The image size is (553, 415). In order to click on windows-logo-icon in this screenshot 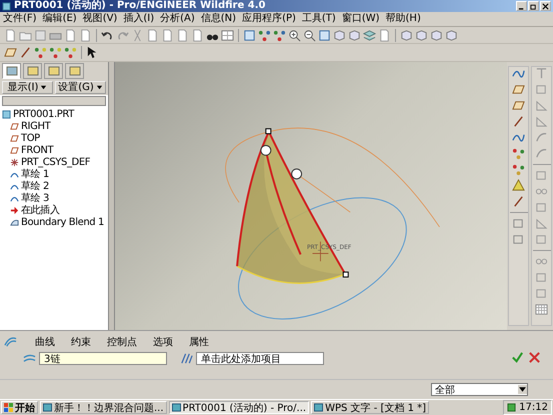, I will do `click(8, 407)`.